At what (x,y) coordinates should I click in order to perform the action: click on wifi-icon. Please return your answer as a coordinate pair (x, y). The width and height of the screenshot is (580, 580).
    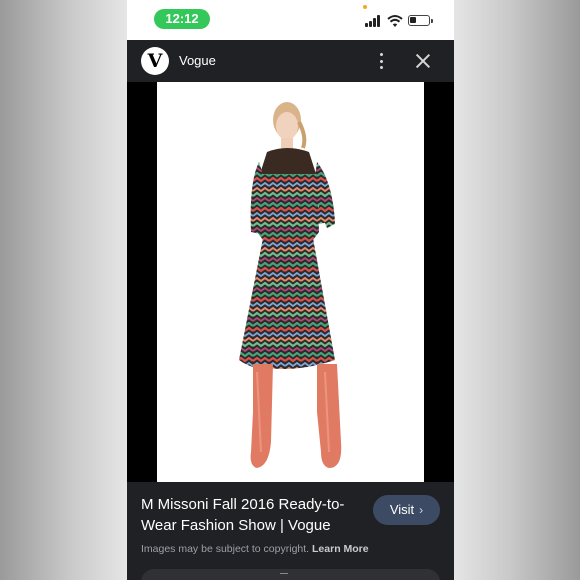
    Looking at the image, I should click on (395, 21).